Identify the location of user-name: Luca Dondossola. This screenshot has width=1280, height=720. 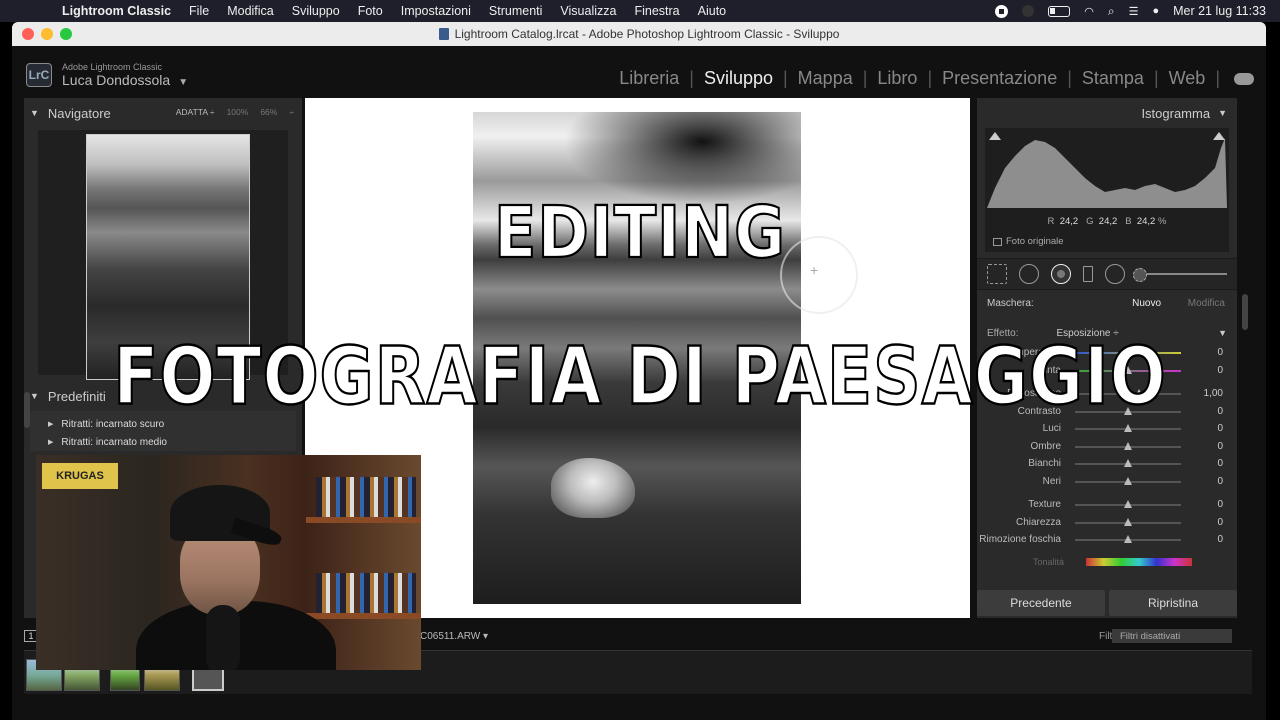
(116, 80).